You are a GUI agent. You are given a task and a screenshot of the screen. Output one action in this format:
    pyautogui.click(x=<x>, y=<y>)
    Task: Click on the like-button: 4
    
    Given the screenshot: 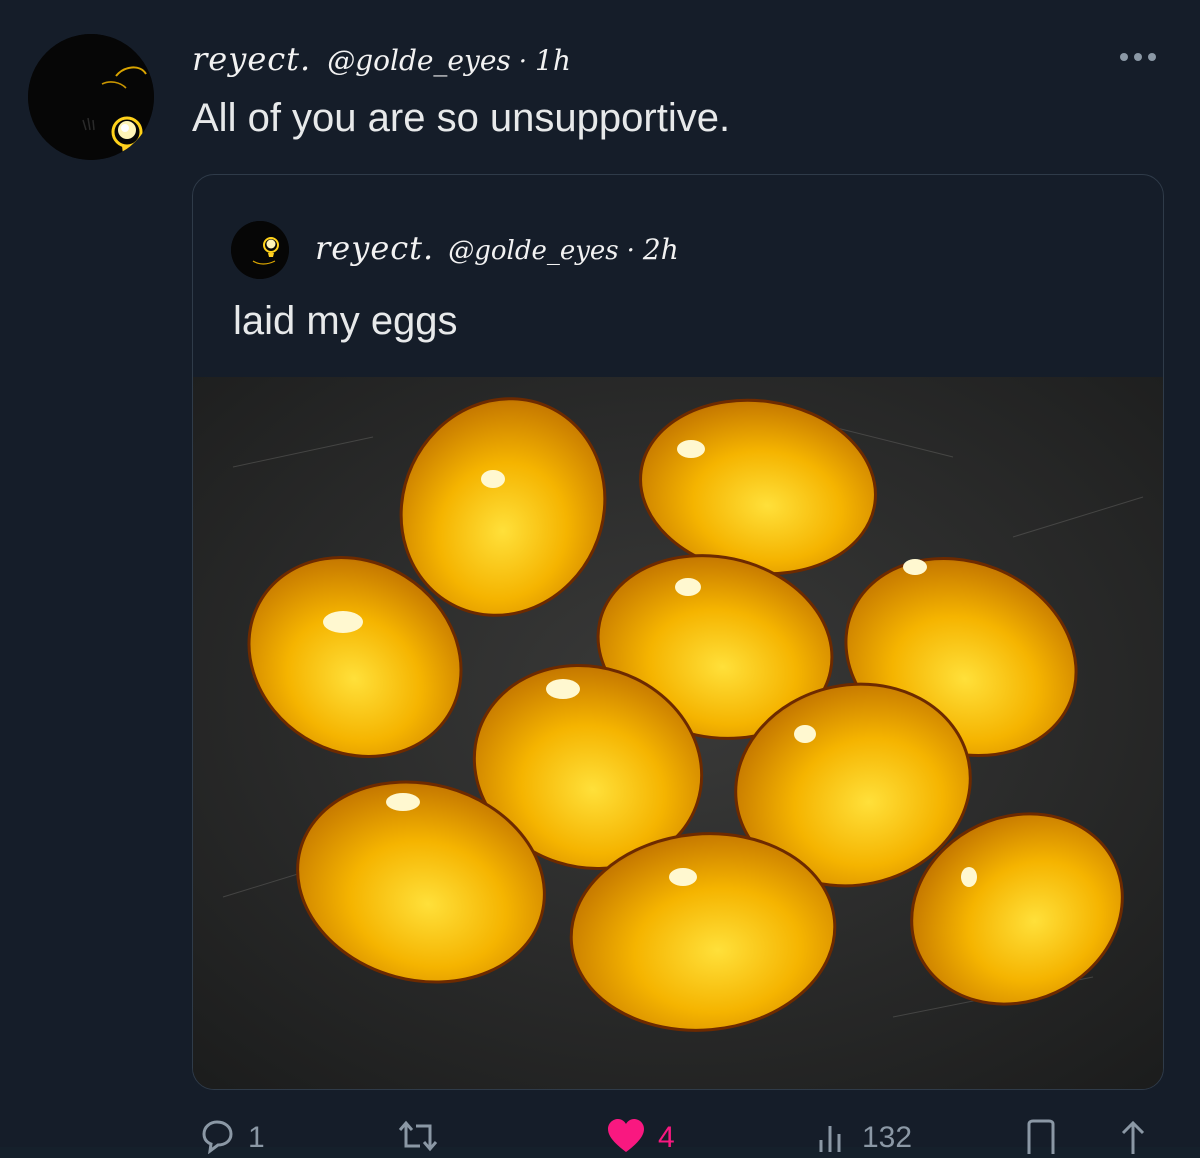 What is the action you would take?
    pyautogui.click(x=640, y=1138)
    